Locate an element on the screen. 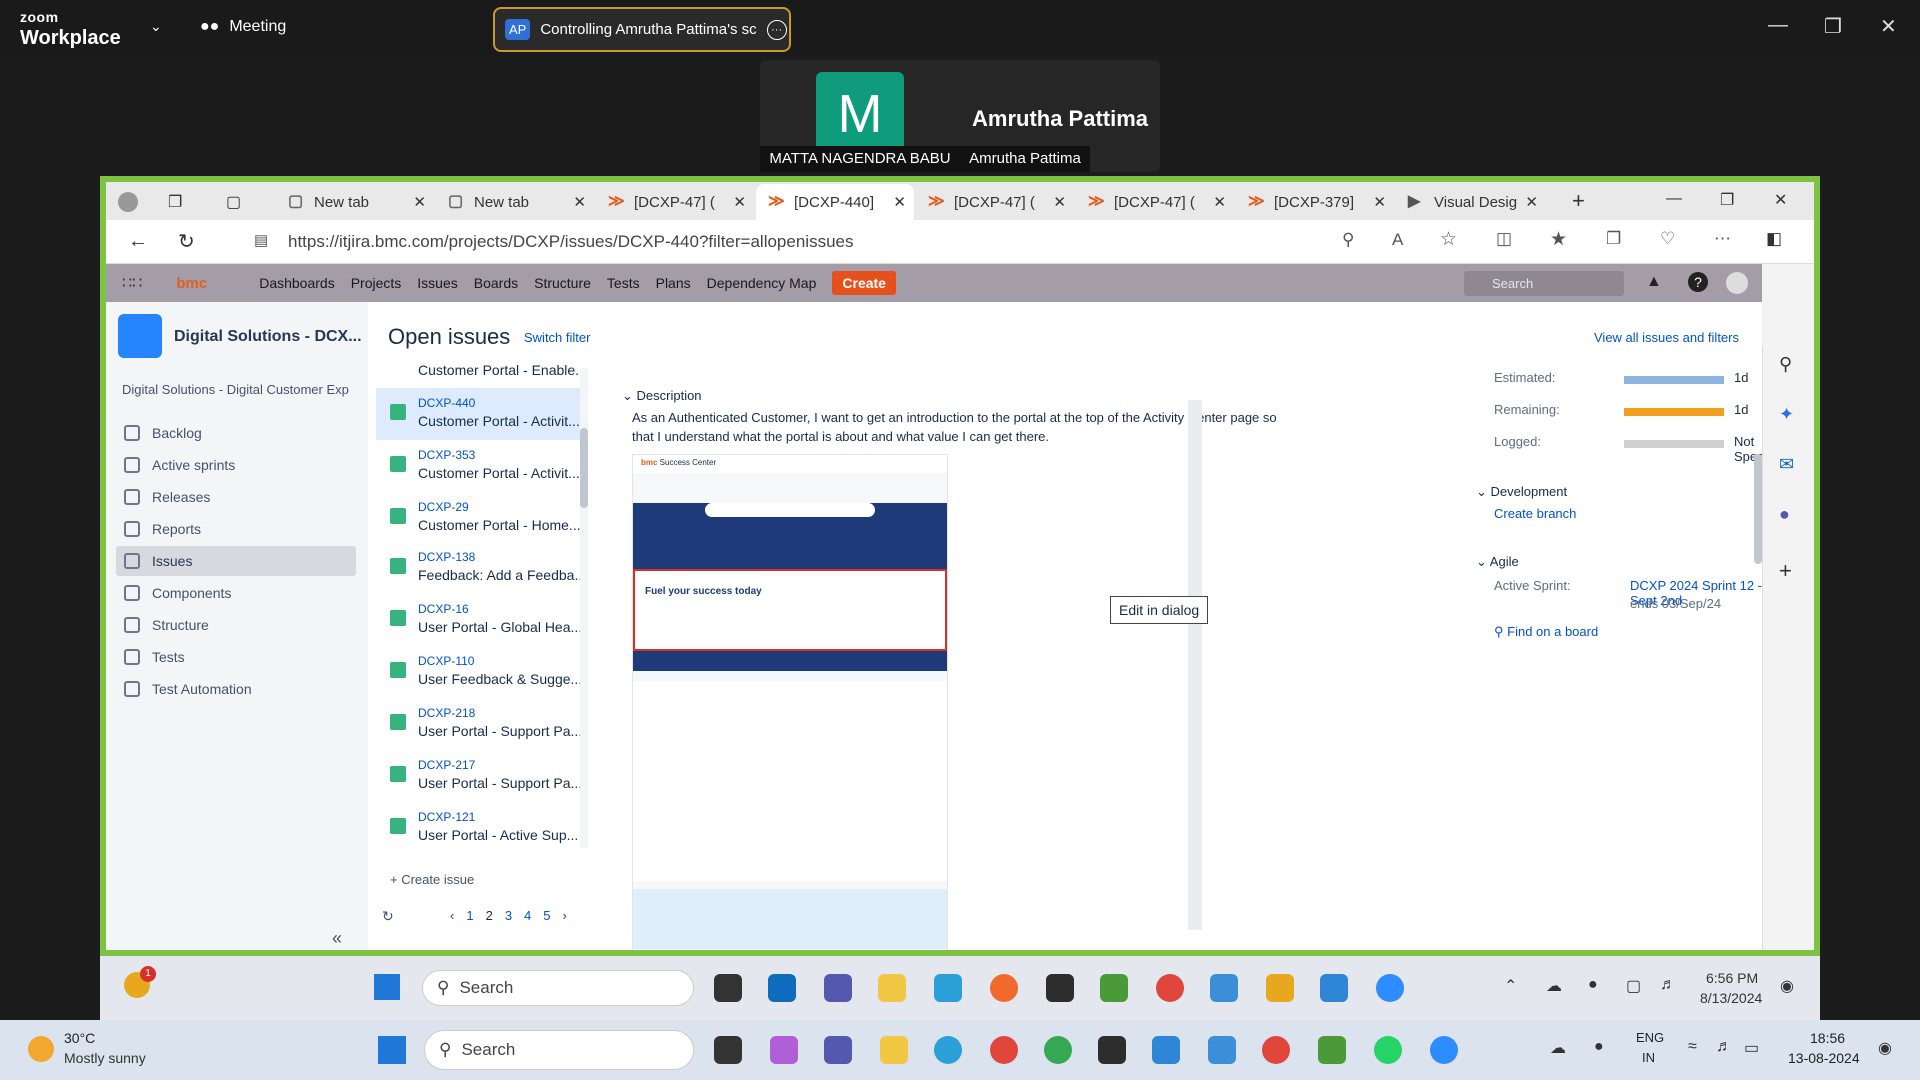 Image resolution: width=1920 pixels, height=1080 pixels. tab-dcxp-440: ≫ [DCXP-440] ✕ is located at coordinates (835, 202).